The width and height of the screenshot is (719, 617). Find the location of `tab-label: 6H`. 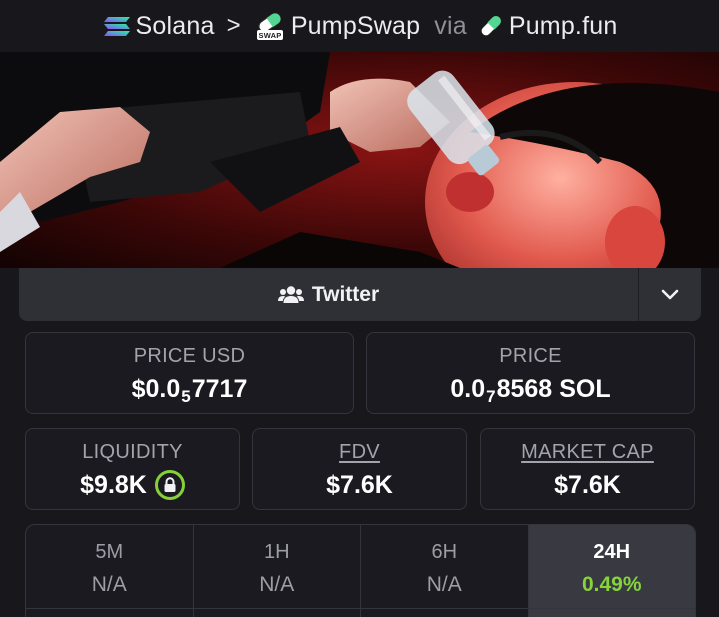

tab-label: 6H is located at coordinates (444, 552).